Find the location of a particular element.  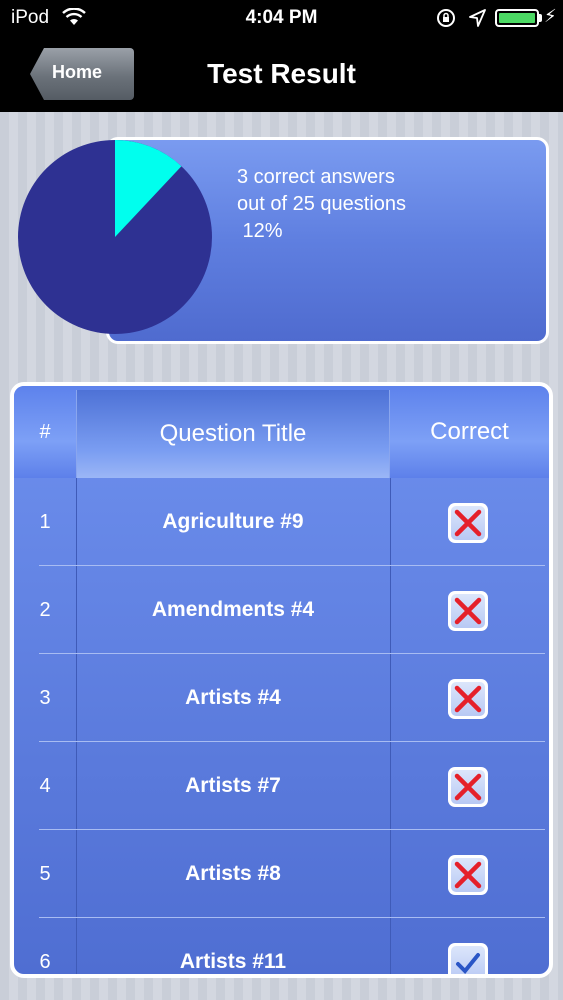

row-number: 1 is located at coordinates (45, 521).